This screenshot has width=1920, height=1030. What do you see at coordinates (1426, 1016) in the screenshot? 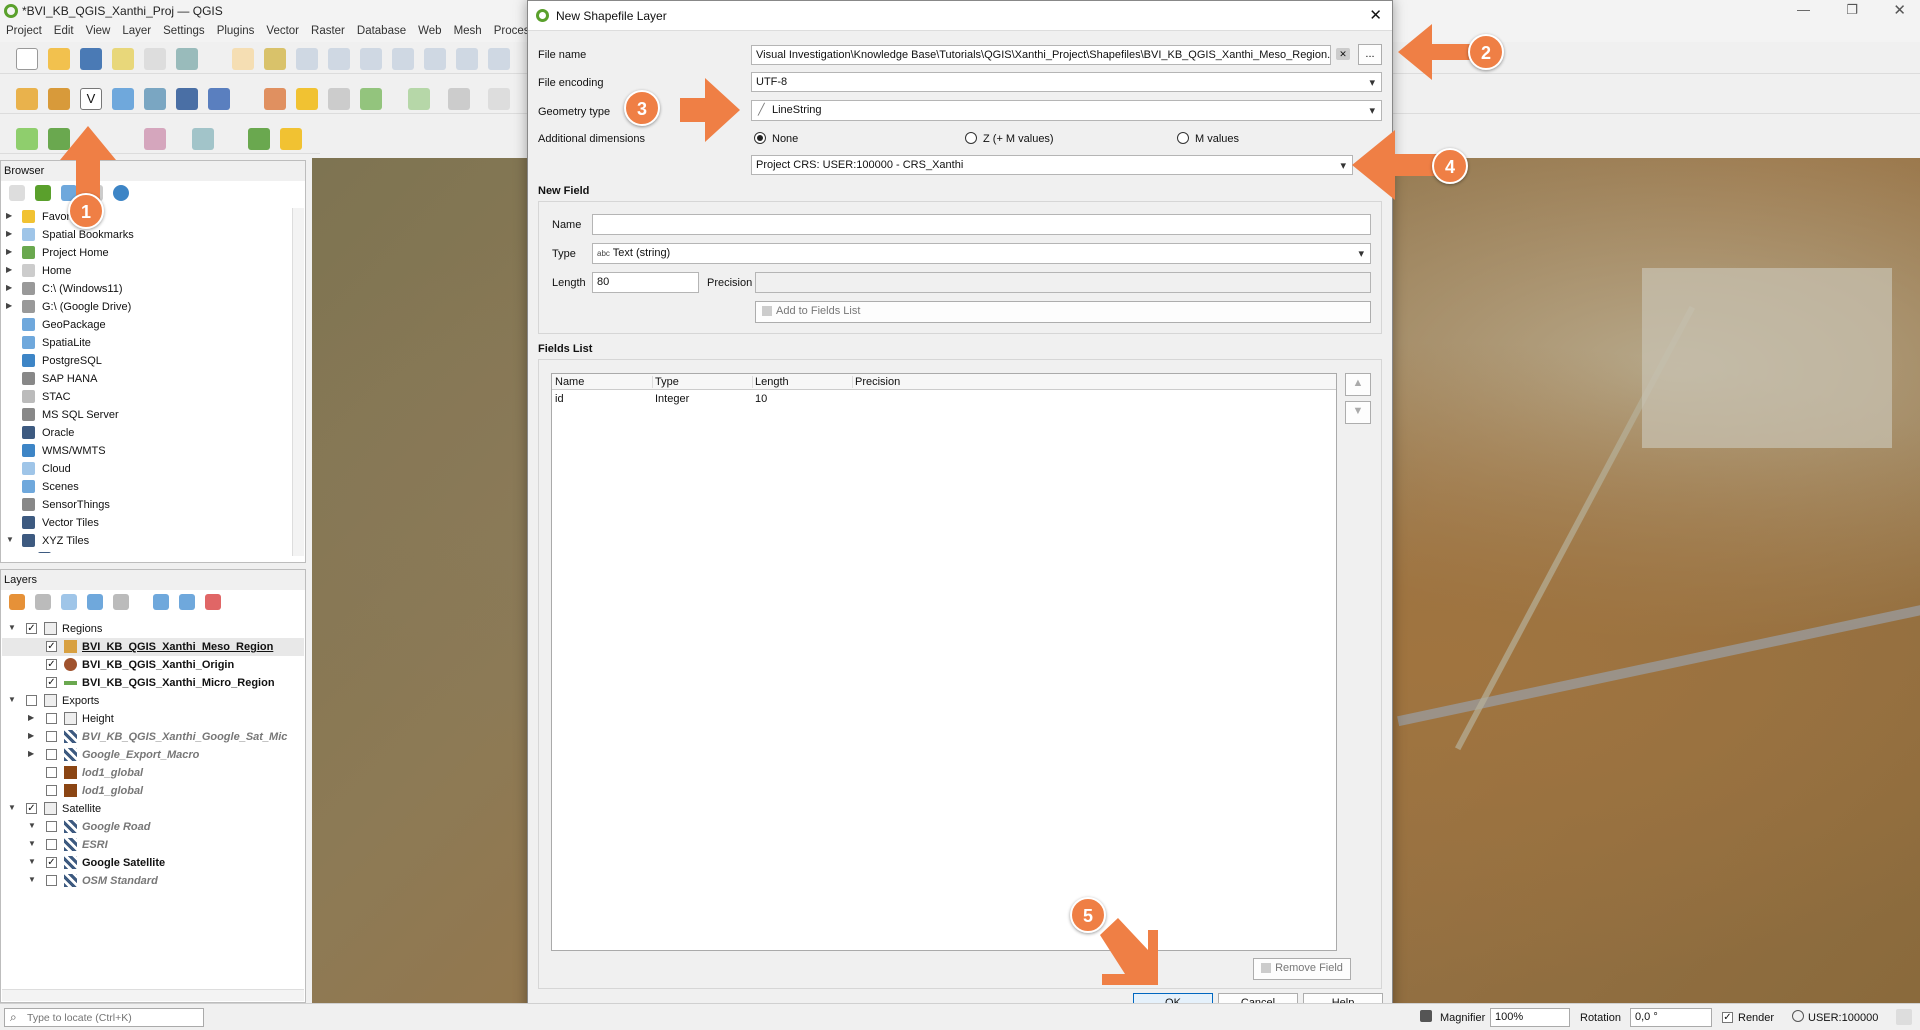
I see `lock-icon` at bounding box center [1426, 1016].